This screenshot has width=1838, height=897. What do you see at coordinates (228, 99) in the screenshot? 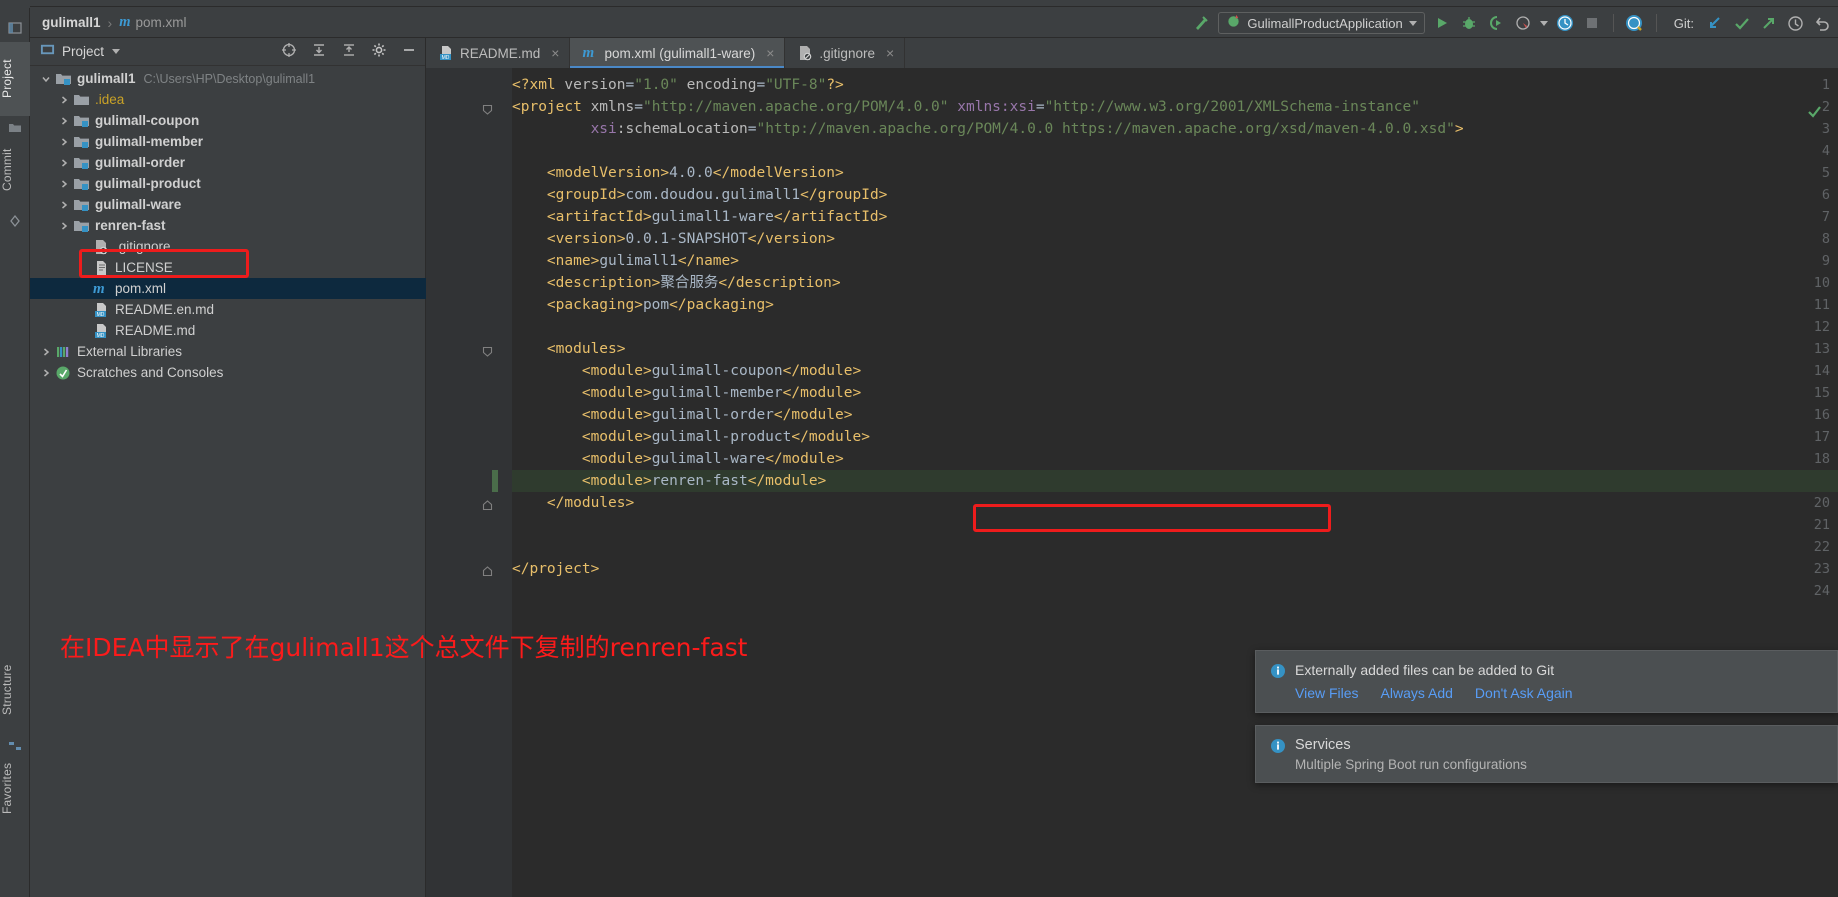
I see `tree-node-idea: .idea` at bounding box center [228, 99].